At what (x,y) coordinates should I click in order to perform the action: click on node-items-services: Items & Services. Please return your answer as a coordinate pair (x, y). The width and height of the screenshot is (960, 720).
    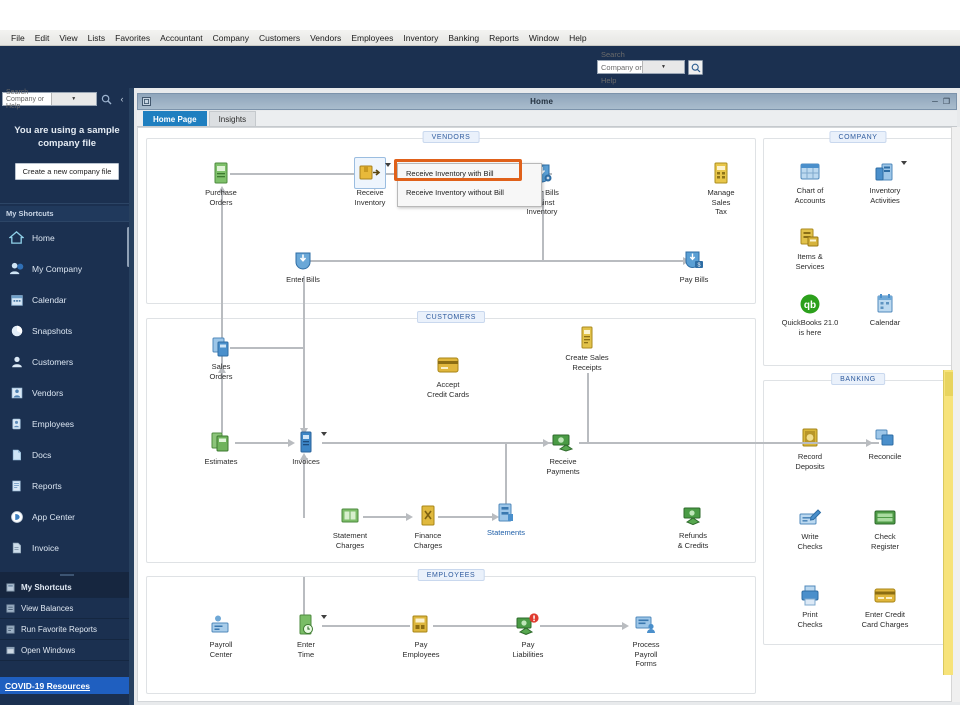
    Looking at the image, I should click on (810, 248).